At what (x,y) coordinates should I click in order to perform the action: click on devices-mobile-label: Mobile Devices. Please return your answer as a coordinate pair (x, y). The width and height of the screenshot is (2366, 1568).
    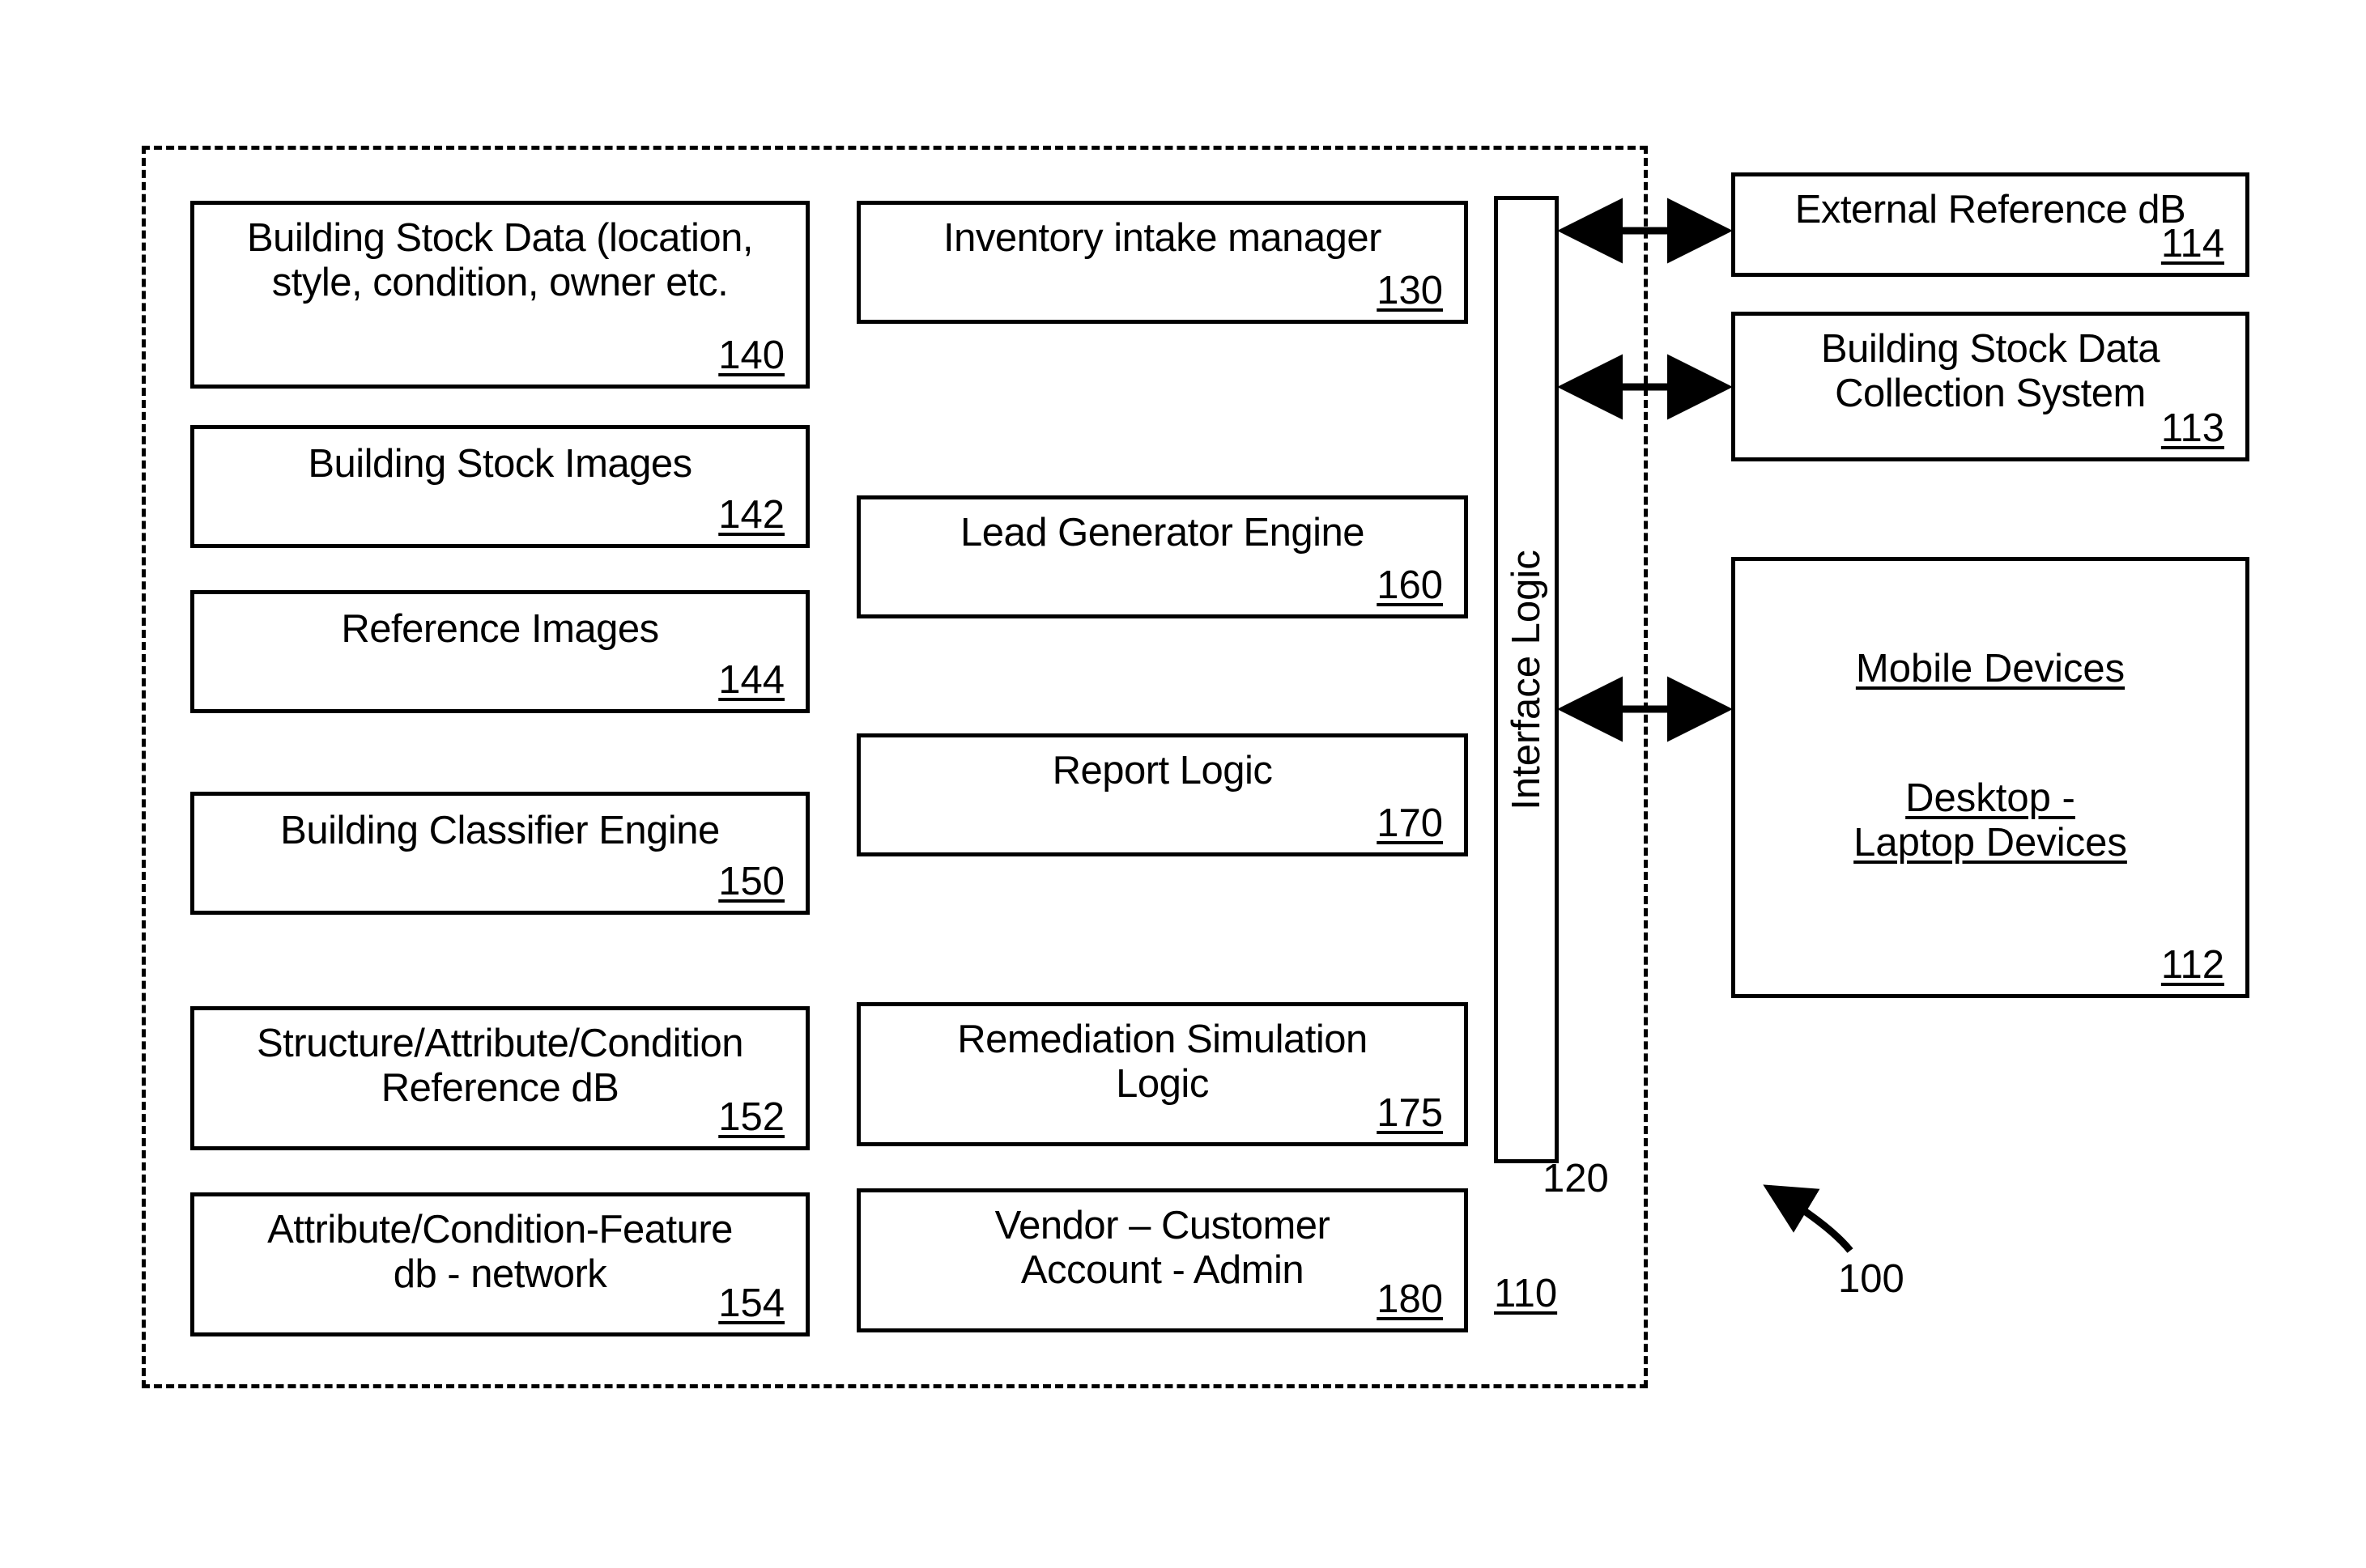
    Looking at the image, I should click on (1990, 669).